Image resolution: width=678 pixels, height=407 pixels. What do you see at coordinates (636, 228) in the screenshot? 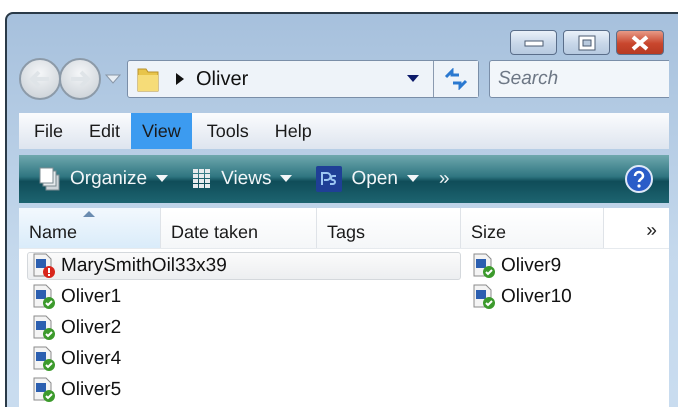
I see `more-columns-chevron: »` at bounding box center [636, 228].